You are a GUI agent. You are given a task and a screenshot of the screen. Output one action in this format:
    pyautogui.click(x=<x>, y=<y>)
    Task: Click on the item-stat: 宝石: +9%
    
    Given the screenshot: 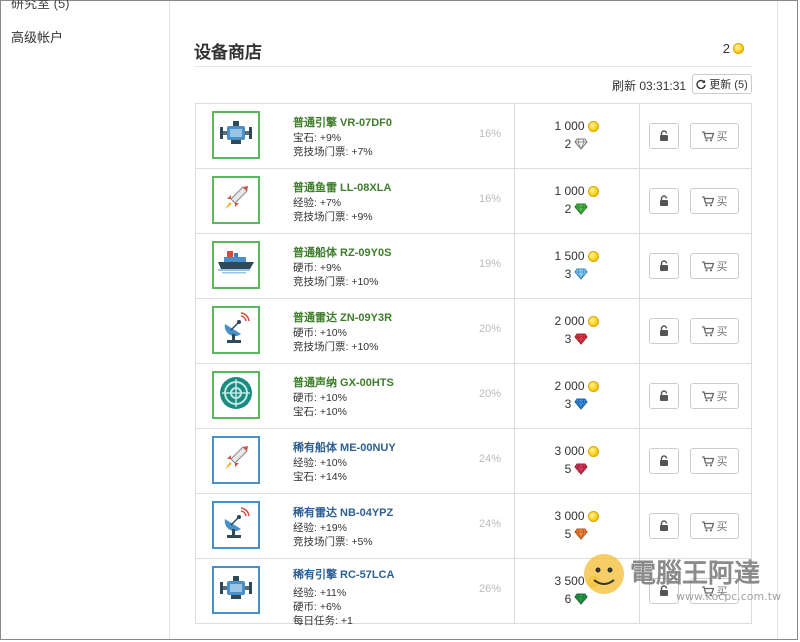 What is the action you would take?
    pyautogui.click(x=317, y=138)
    